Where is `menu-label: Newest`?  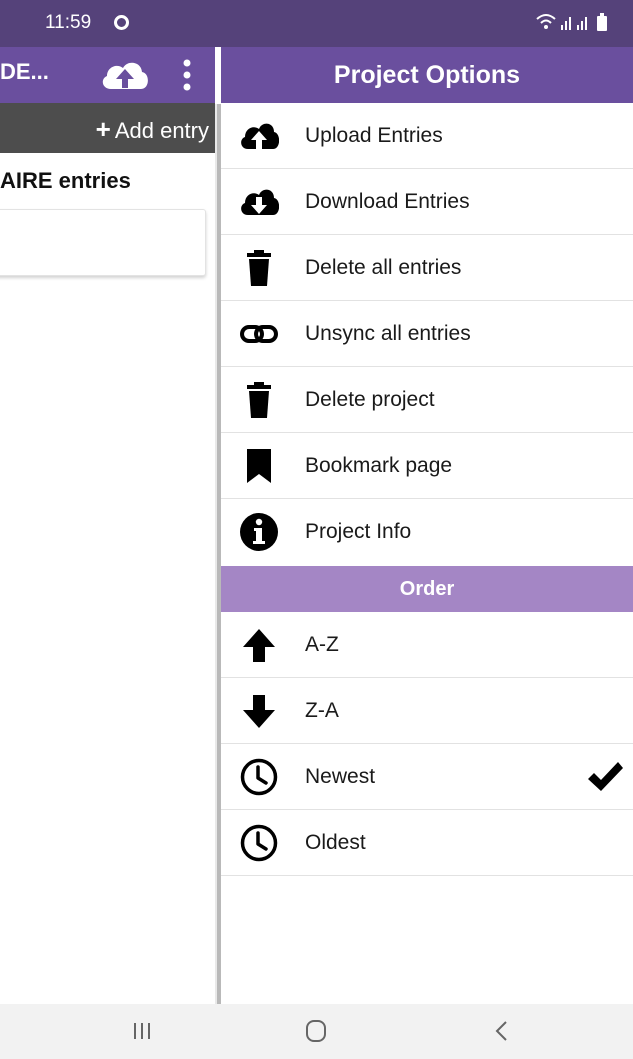
menu-label: Newest is located at coordinates (340, 776).